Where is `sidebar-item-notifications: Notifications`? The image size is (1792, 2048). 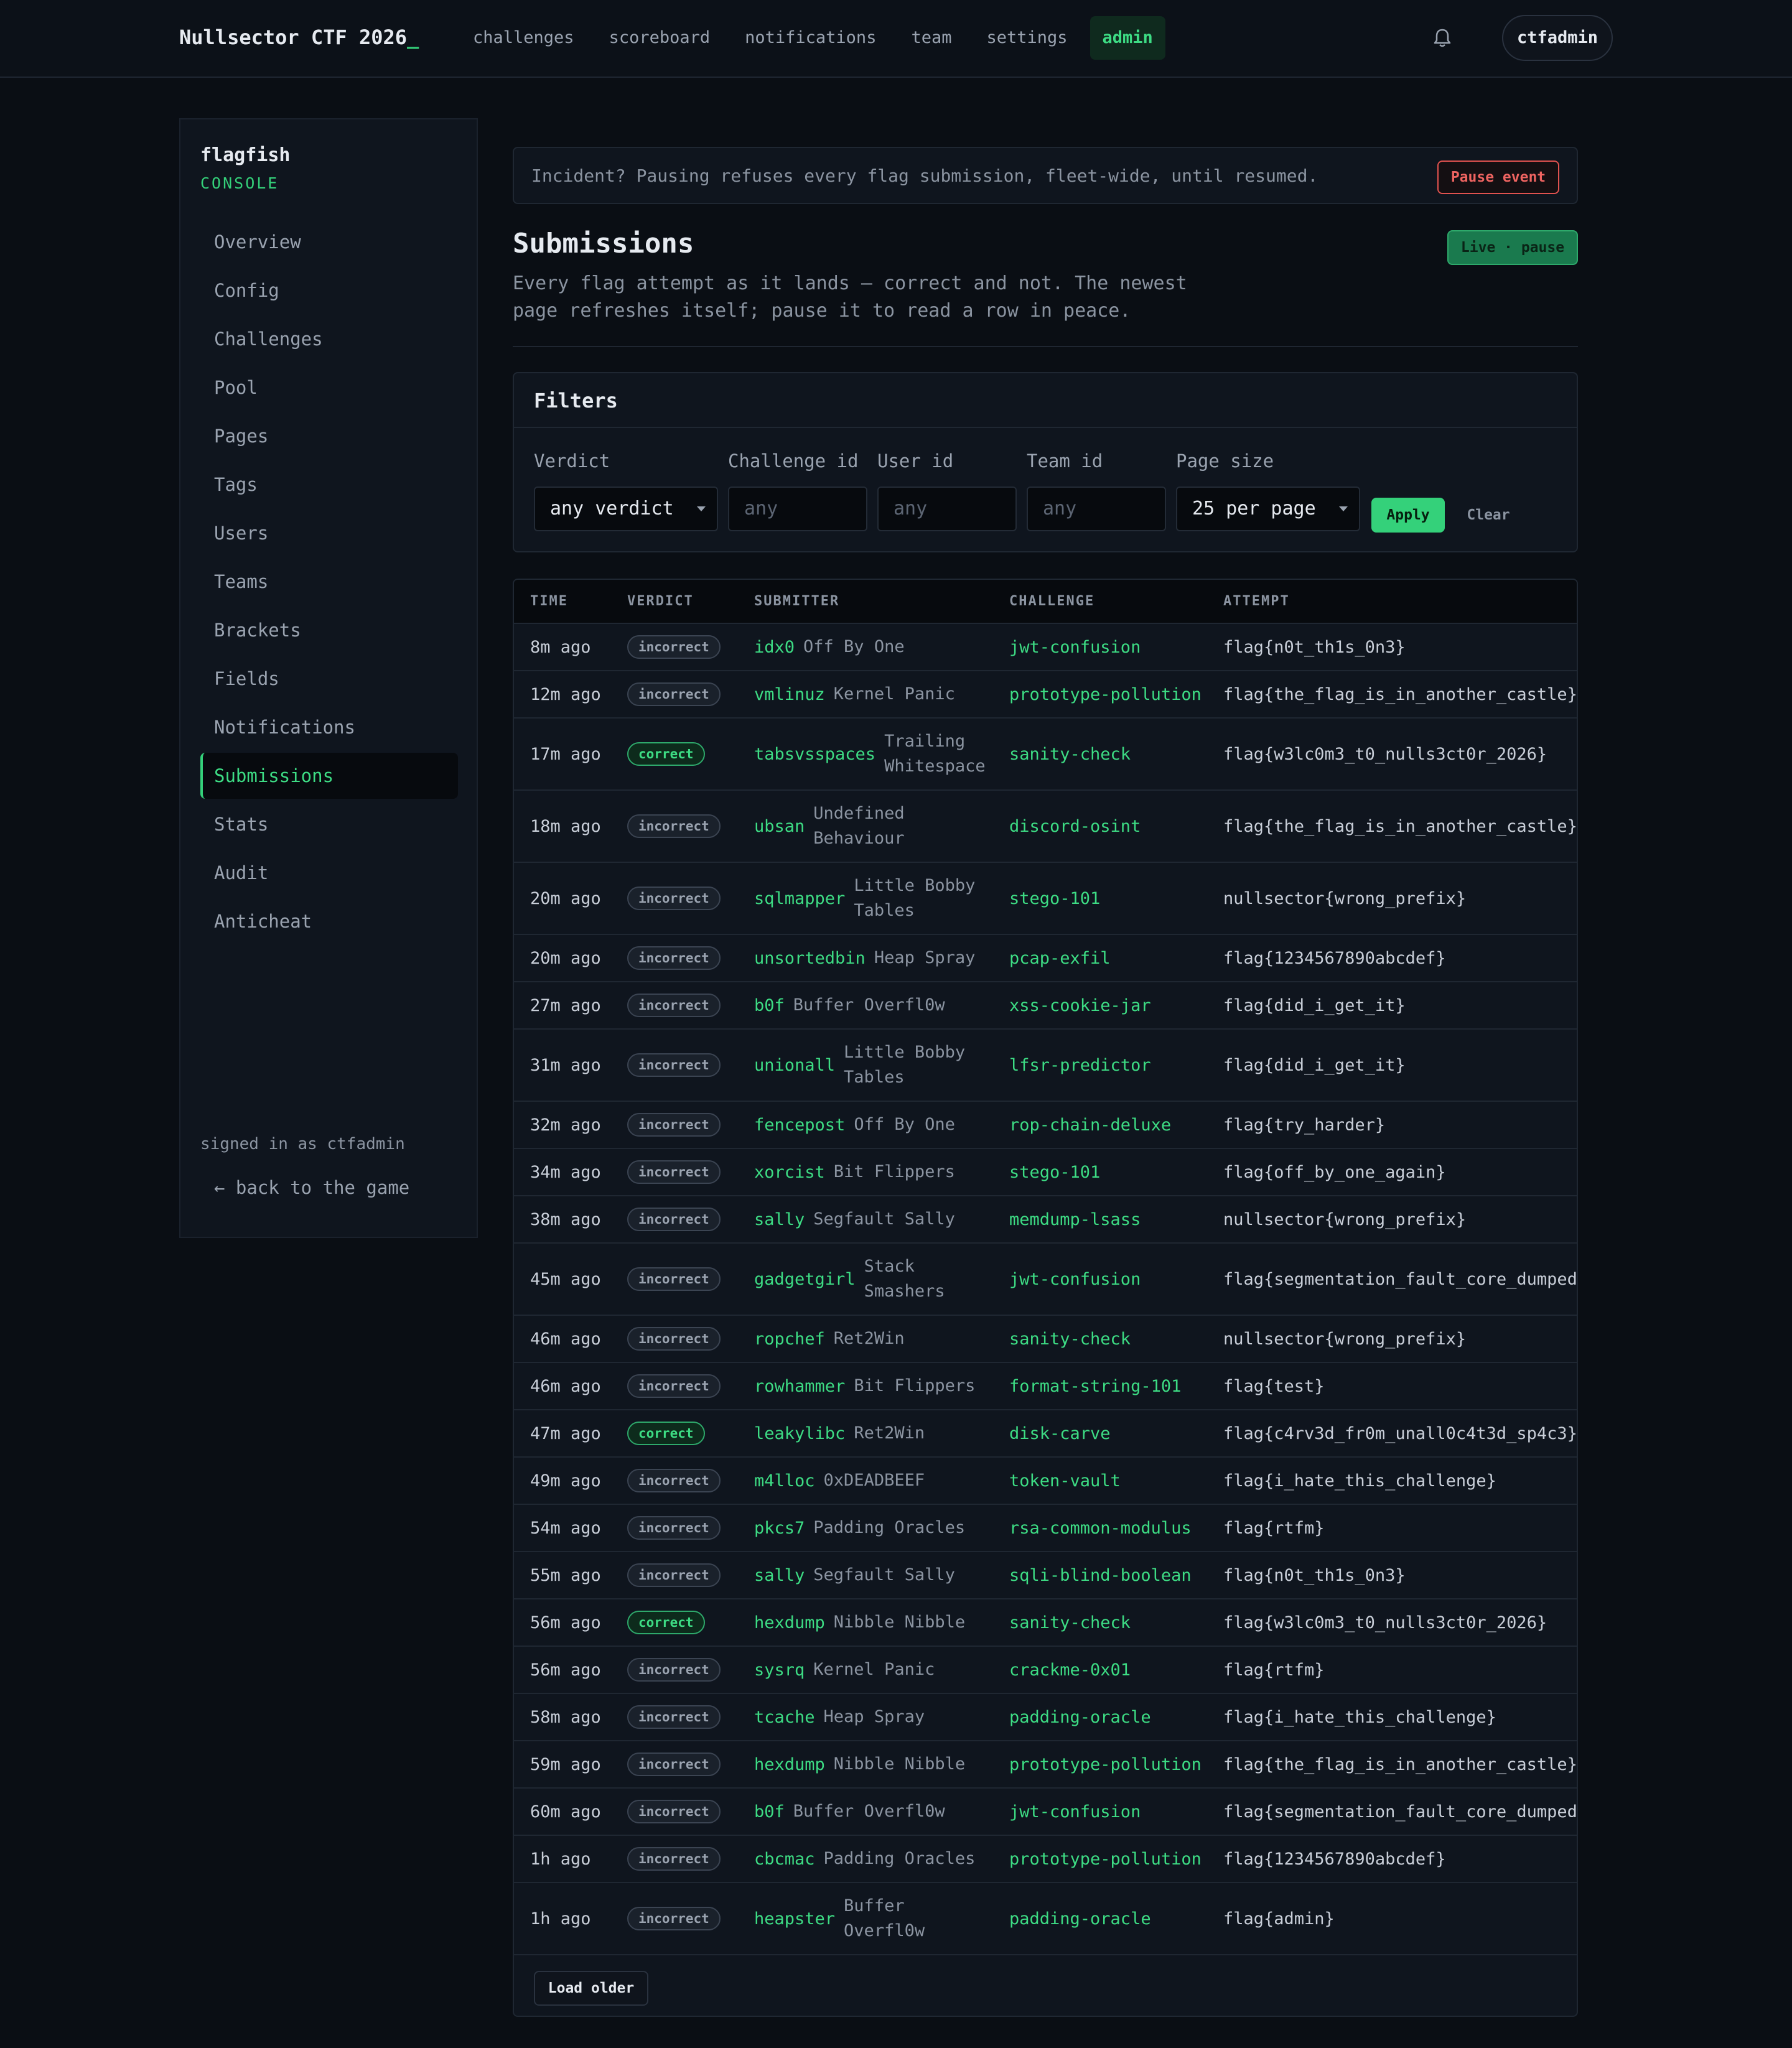 sidebar-item-notifications: Notifications is located at coordinates (329, 727).